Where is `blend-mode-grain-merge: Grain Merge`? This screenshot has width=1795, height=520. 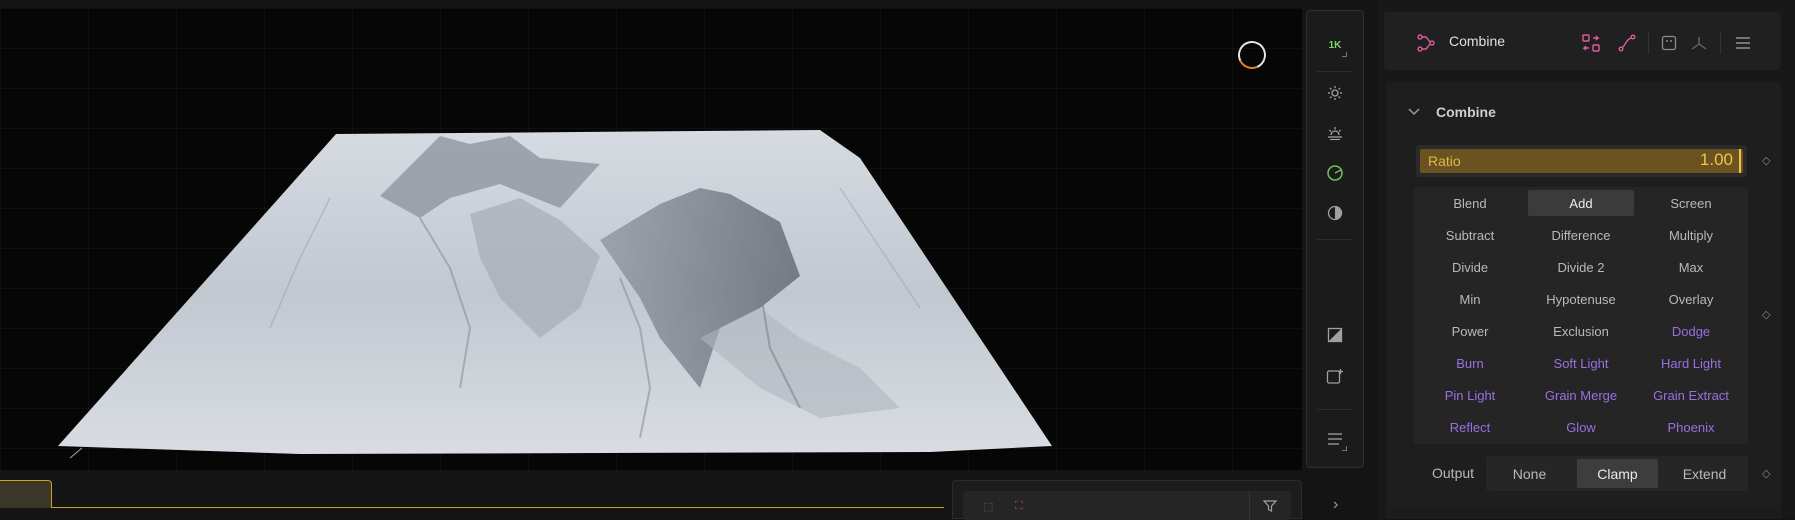
blend-mode-grain-merge: Grain Merge is located at coordinates (1581, 395).